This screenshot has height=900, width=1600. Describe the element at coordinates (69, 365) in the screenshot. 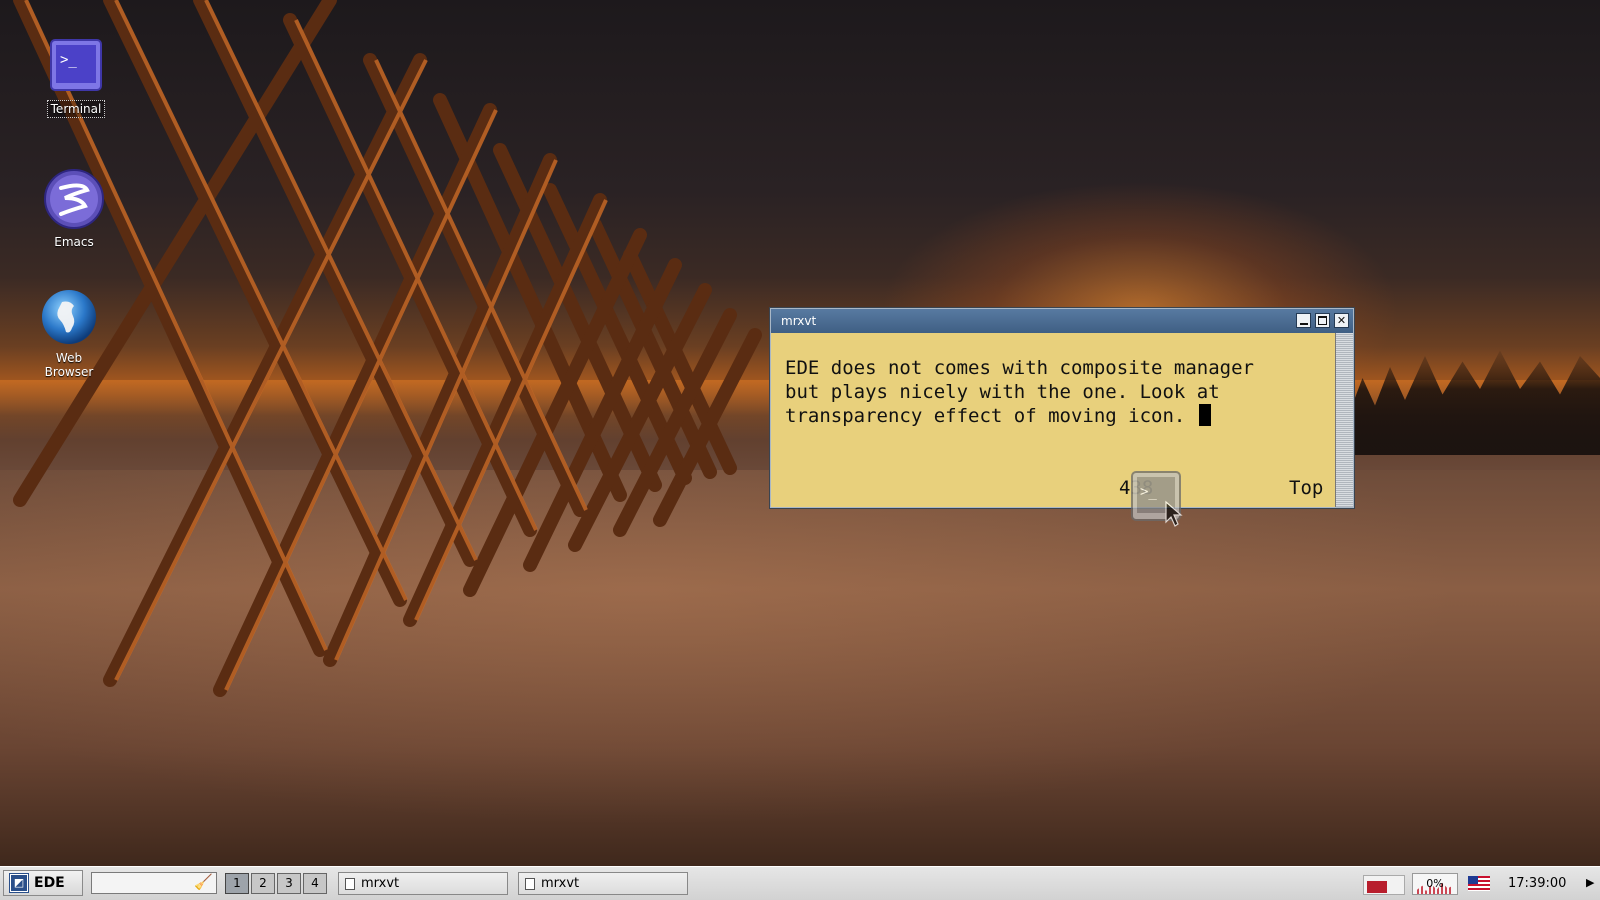

I see `desktop-icon-label: Web Browser` at that location.